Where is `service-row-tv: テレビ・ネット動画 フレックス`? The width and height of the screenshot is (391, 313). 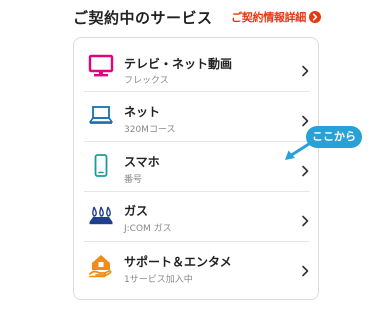 service-row-tv: テレビ・ネット動画 フレックス is located at coordinates (196, 66).